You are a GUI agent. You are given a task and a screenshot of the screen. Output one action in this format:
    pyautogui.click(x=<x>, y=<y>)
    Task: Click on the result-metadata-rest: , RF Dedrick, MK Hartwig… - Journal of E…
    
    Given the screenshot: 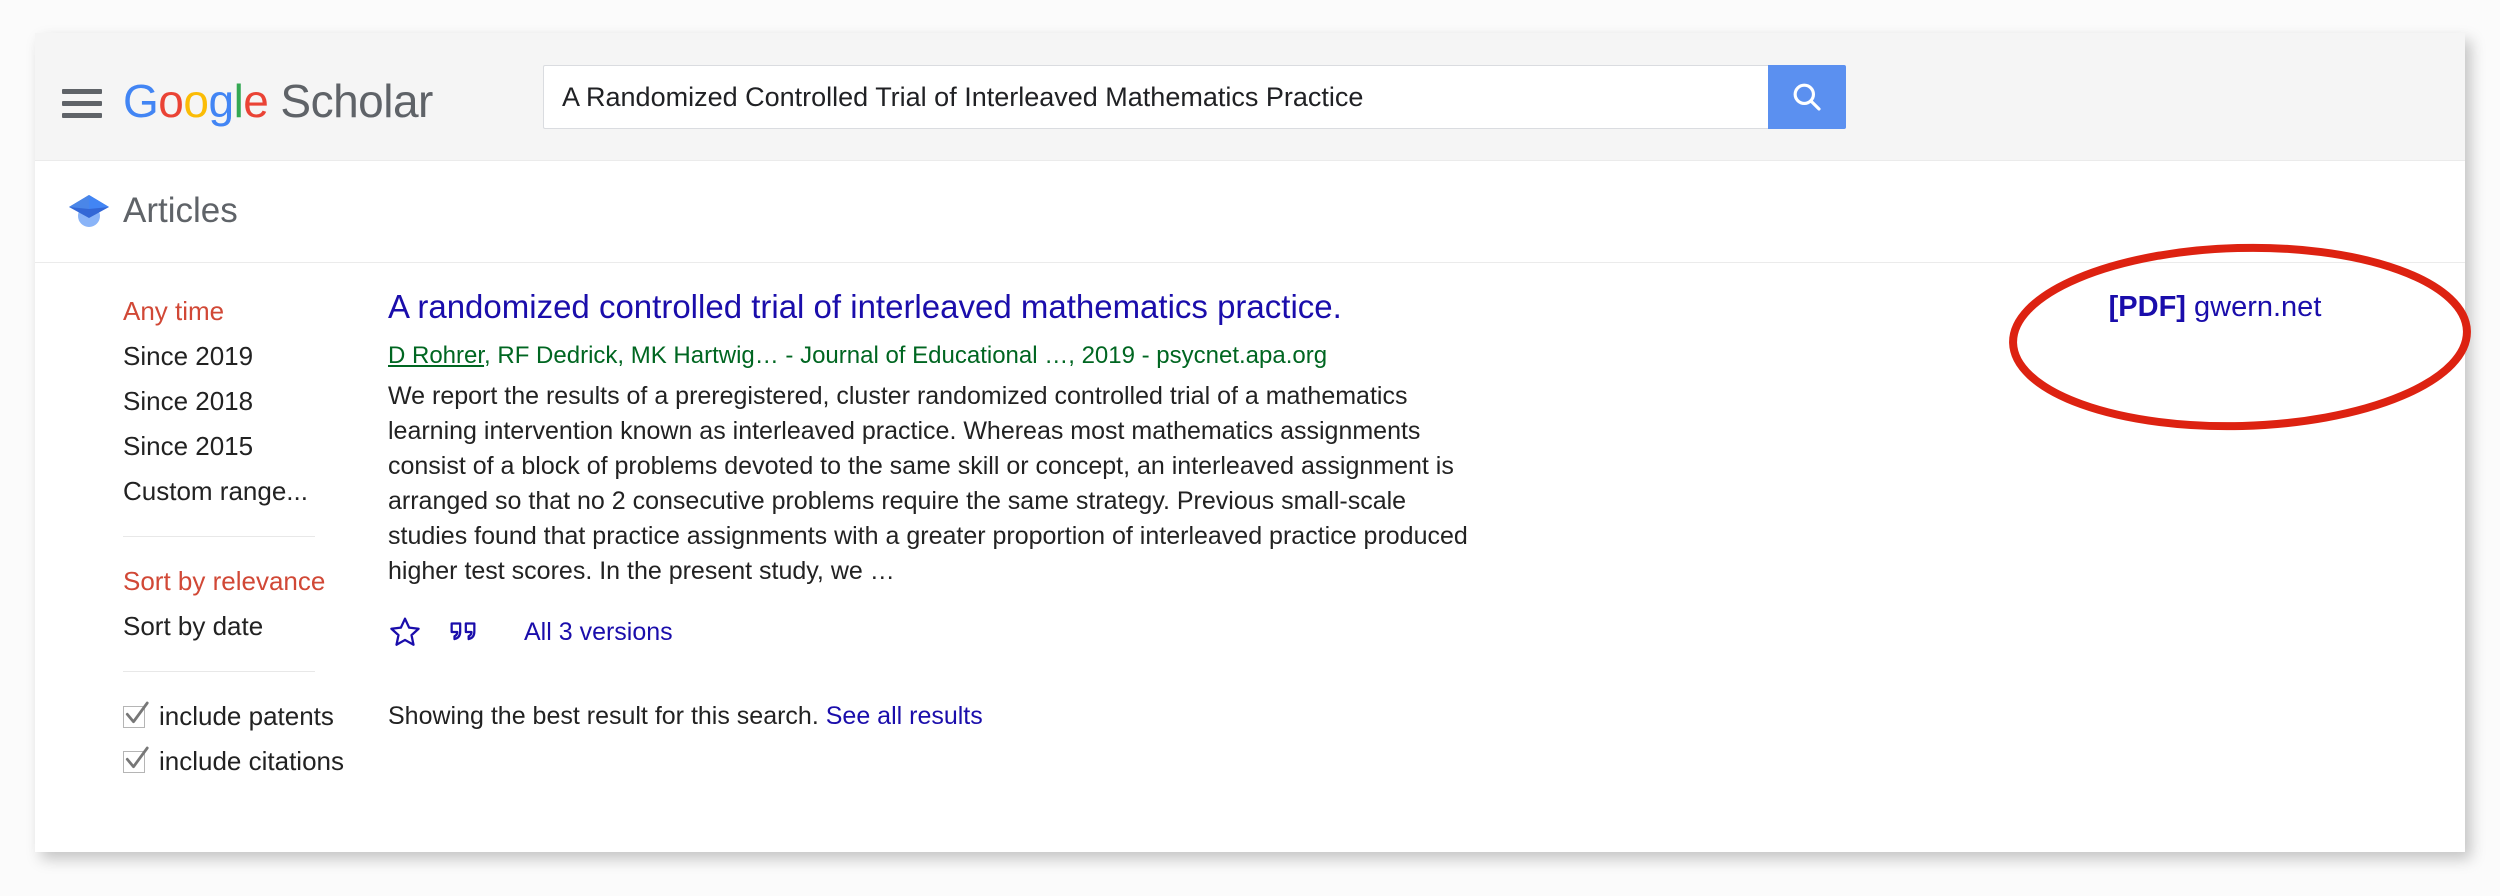 What is the action you would take?
    pyautogui.click(x=906, y=355)
    